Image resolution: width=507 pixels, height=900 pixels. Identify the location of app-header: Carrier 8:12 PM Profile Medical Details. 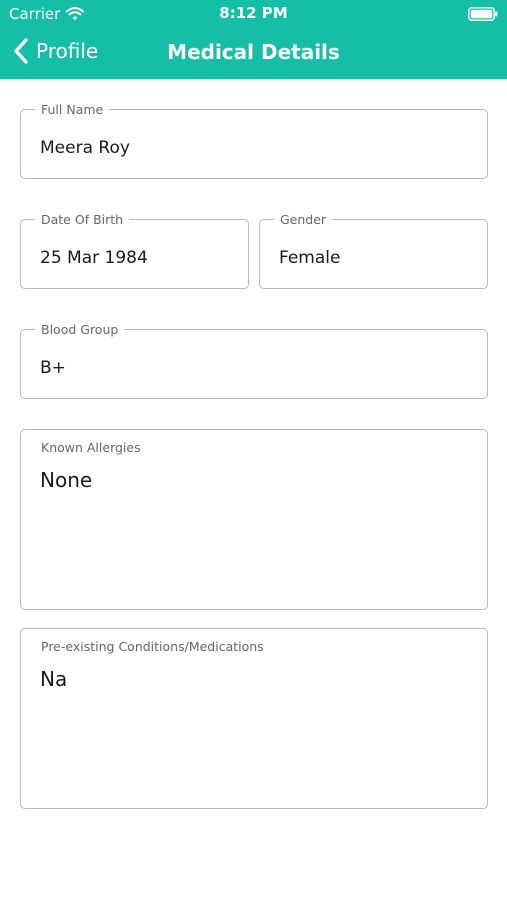
(253, 39).